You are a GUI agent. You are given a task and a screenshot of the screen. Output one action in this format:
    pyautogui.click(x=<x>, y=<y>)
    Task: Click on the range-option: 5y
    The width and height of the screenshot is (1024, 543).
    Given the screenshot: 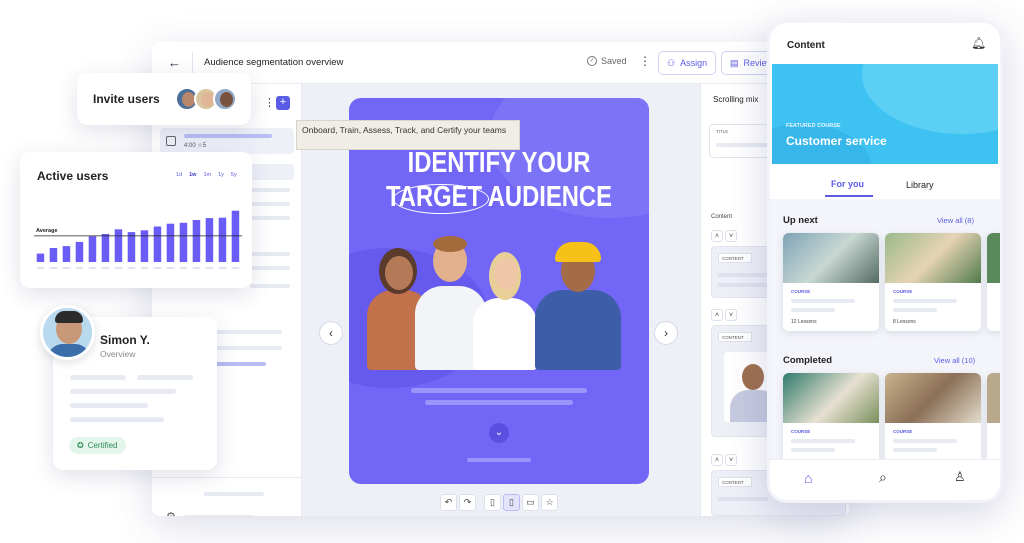 What is the action you would take?
    pyautogui.click(x=234, y=175)
    